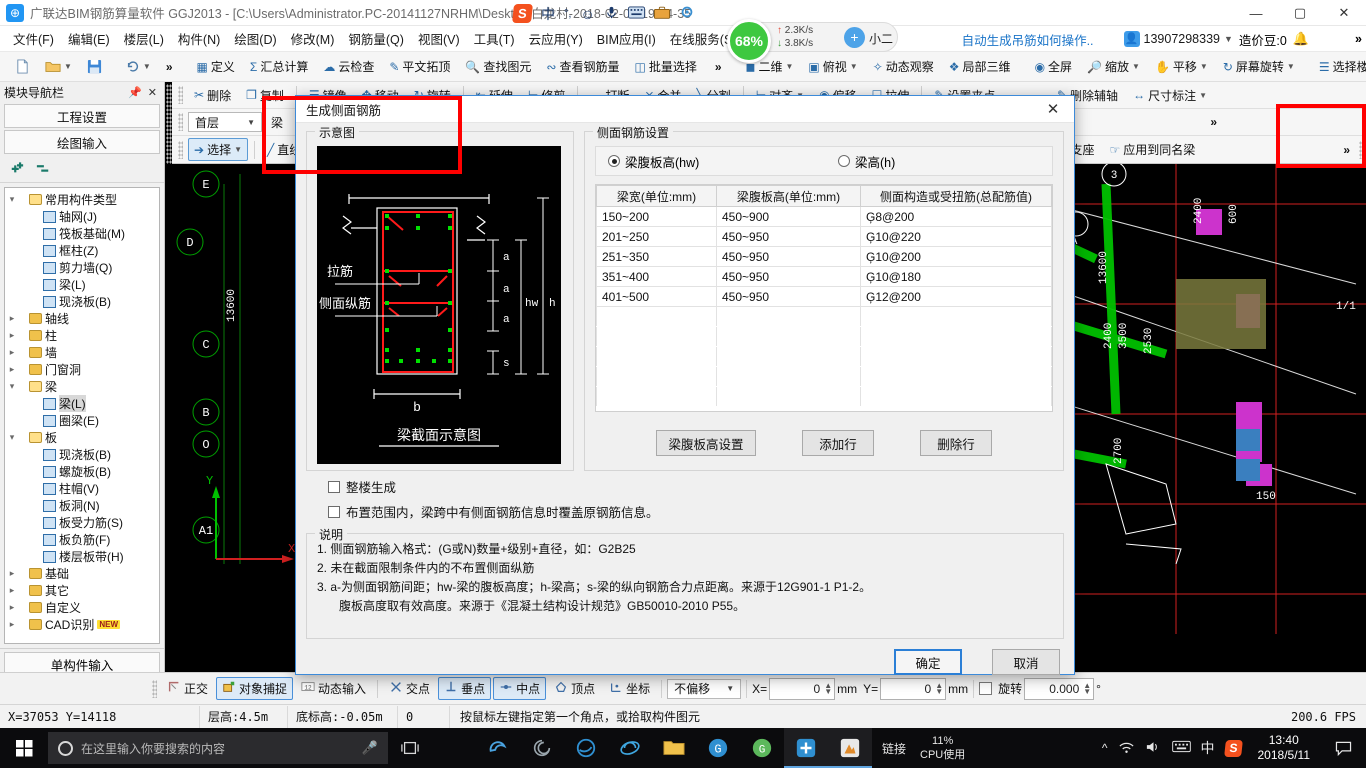 The height and width of the screenshot is (768, 1366). I want to click on toolbar-overflow-mid: », so click(718, 67).